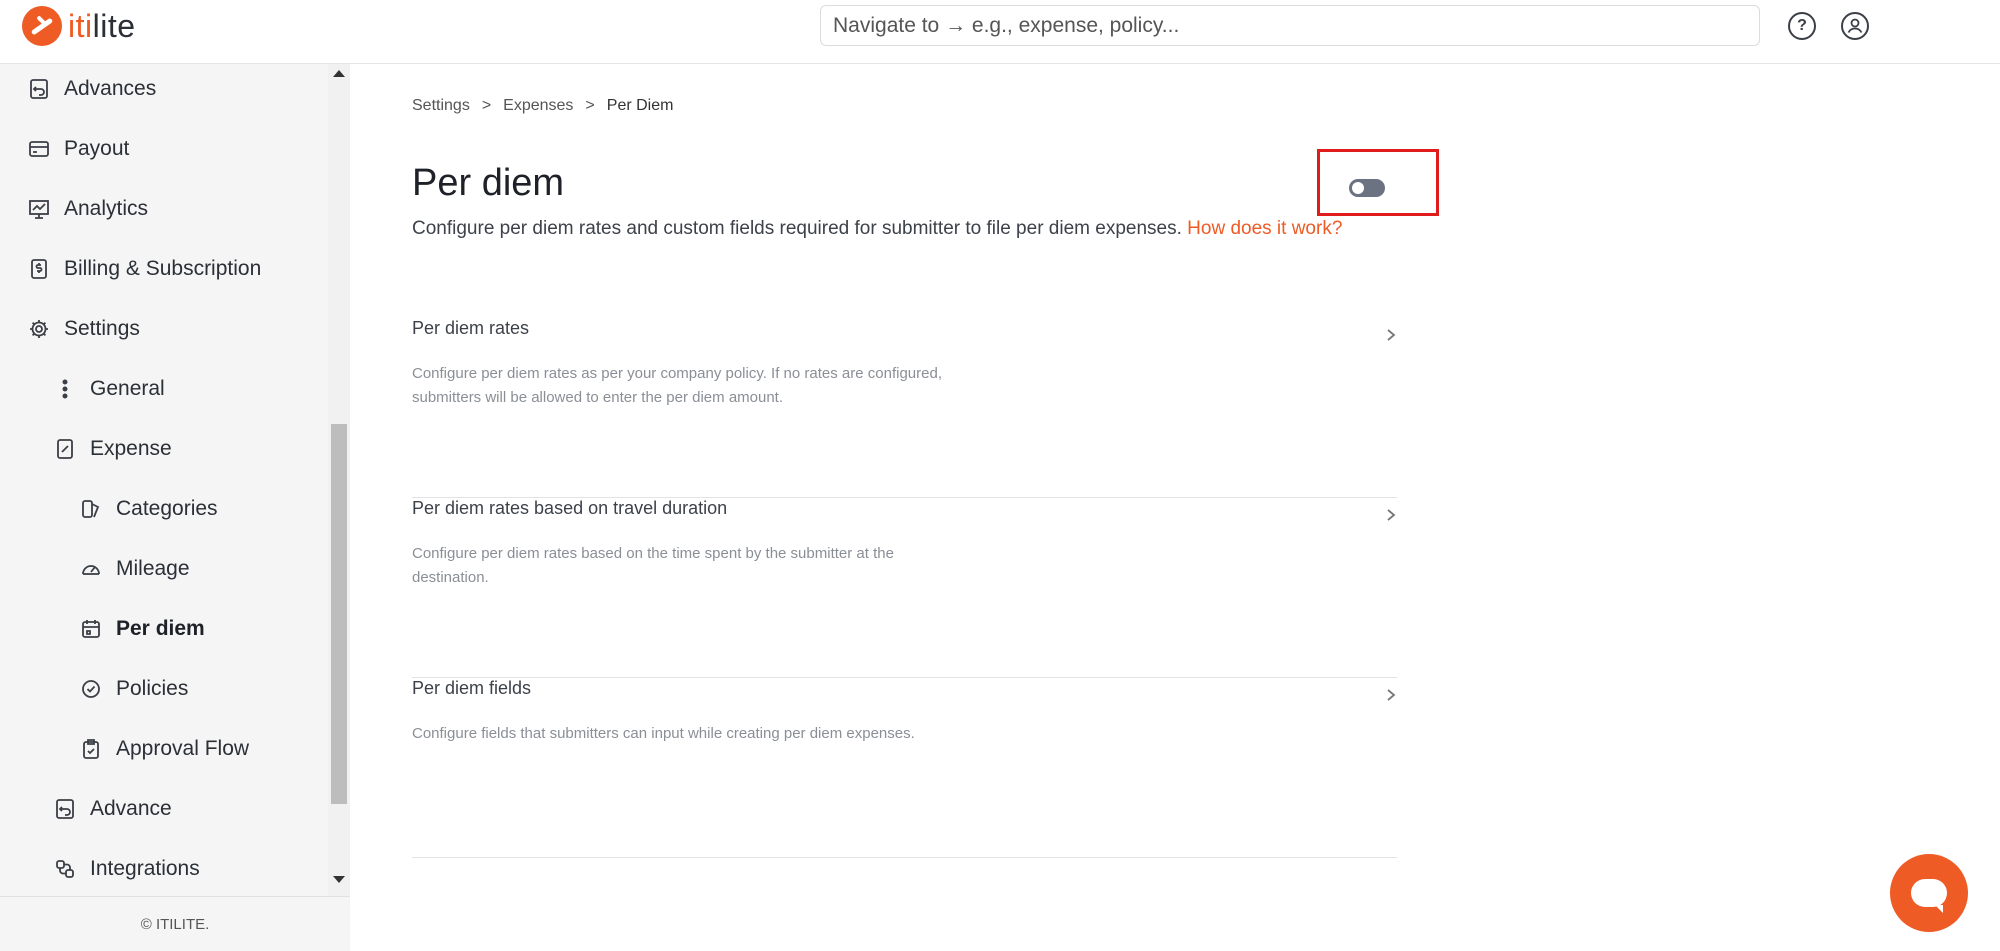  What do you see at coordinates (65, 869) in the screenshot?
I see `integrations-icon` at bounding box center [65, 869].